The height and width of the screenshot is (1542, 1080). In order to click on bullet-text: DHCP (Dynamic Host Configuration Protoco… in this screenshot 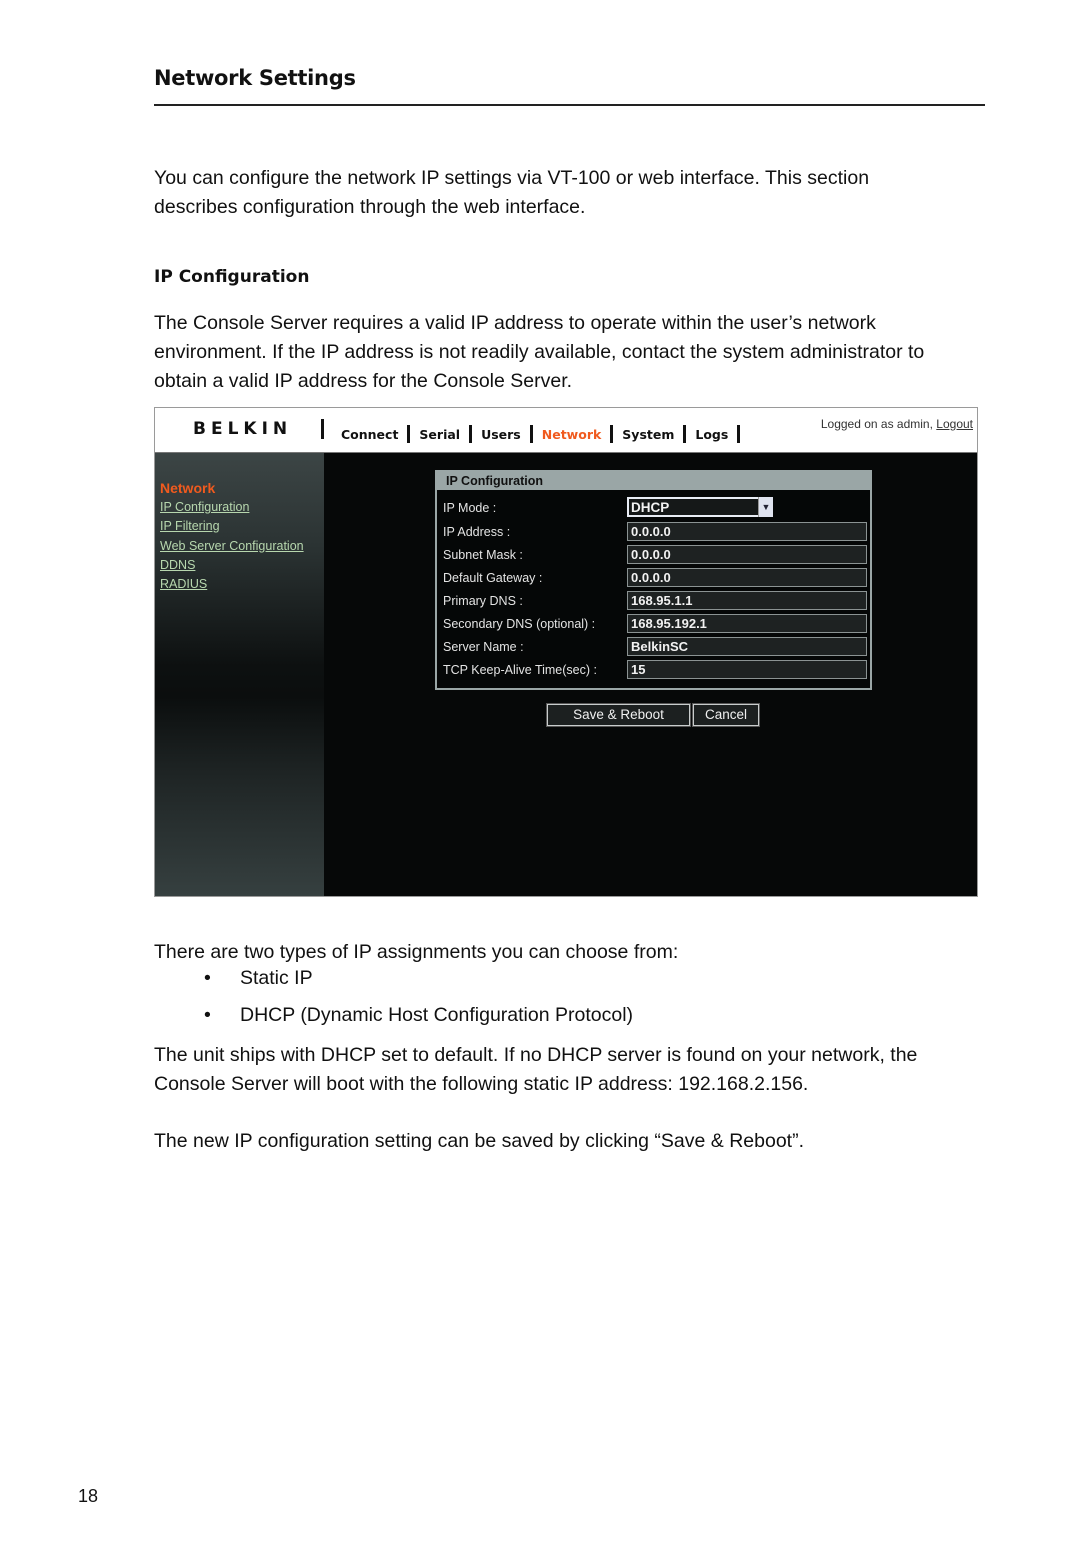, I will do `click(437, 1015)`.